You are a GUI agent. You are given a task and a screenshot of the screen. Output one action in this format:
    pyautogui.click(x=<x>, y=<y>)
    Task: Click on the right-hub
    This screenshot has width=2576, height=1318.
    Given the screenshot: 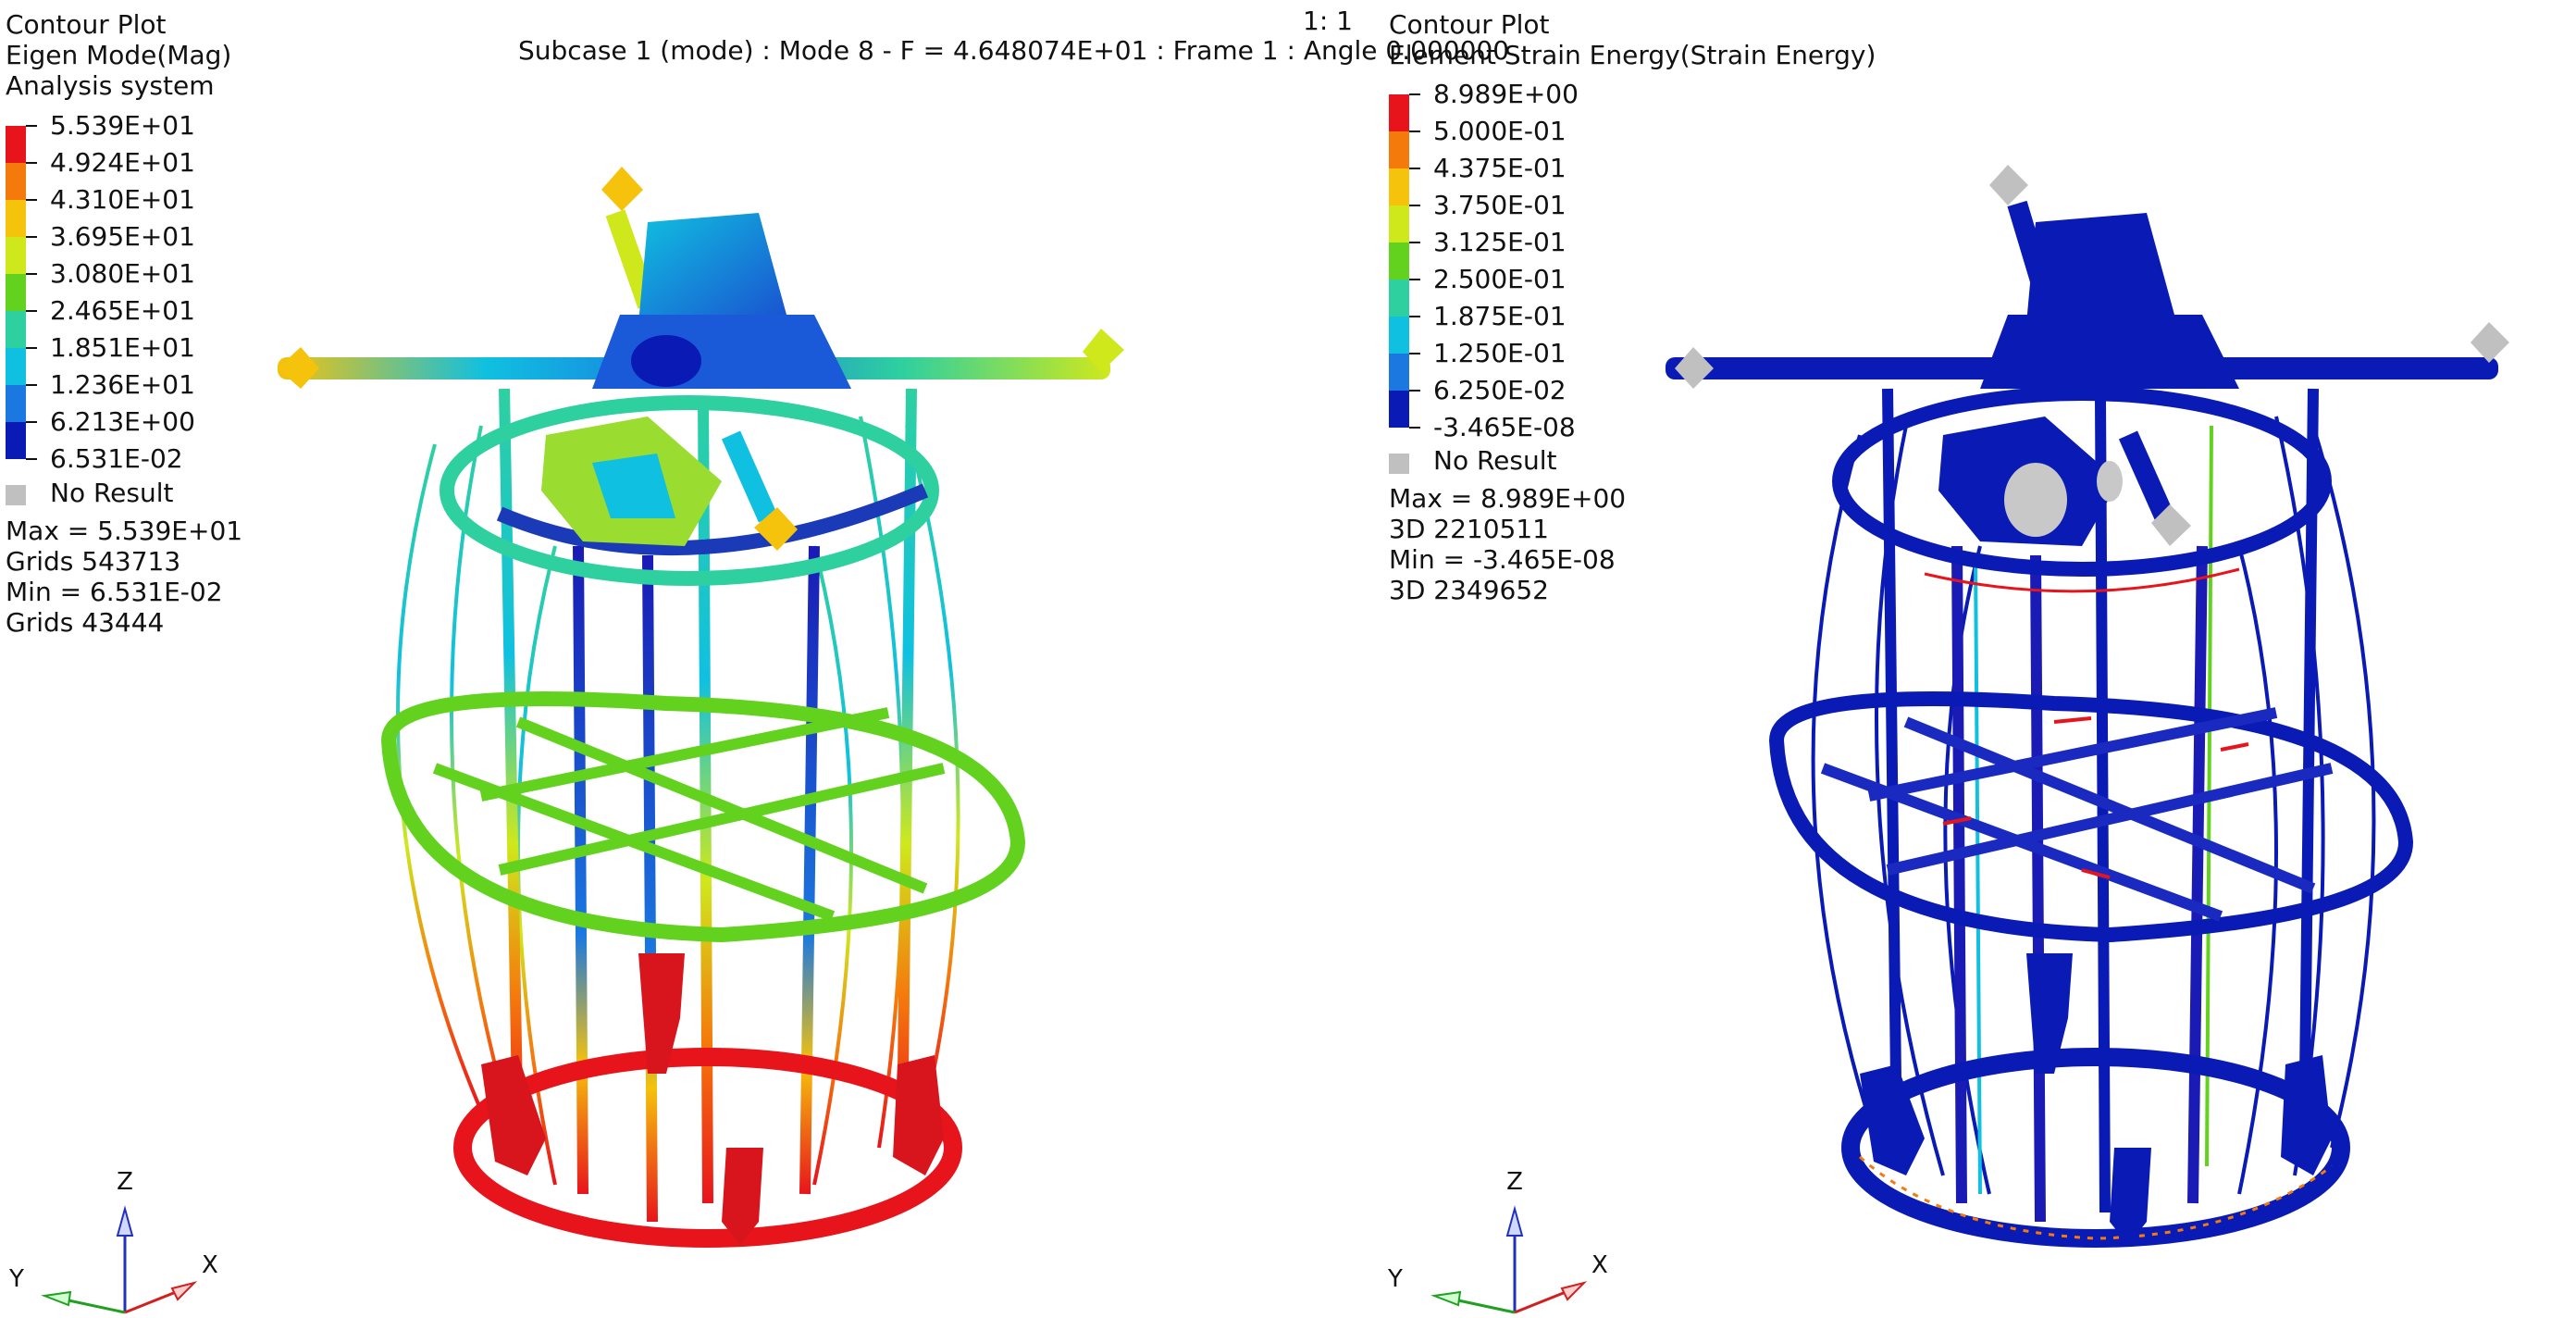 What is the action you would take?
    pyautogui.click(x=2088, y=379)
    